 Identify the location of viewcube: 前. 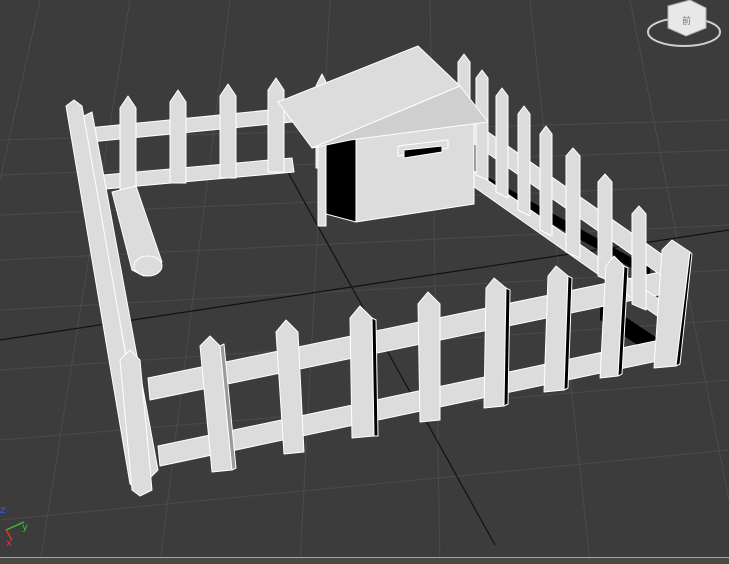
(684, 23).